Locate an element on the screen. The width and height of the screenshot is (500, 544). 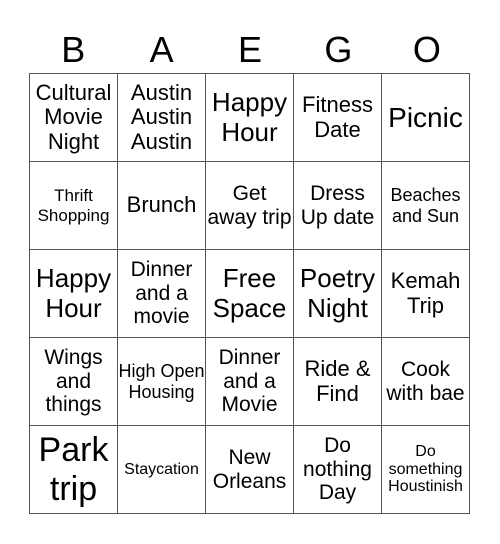
bingo-cell: Dinner and a Movie is located at coordinates (249, 381).